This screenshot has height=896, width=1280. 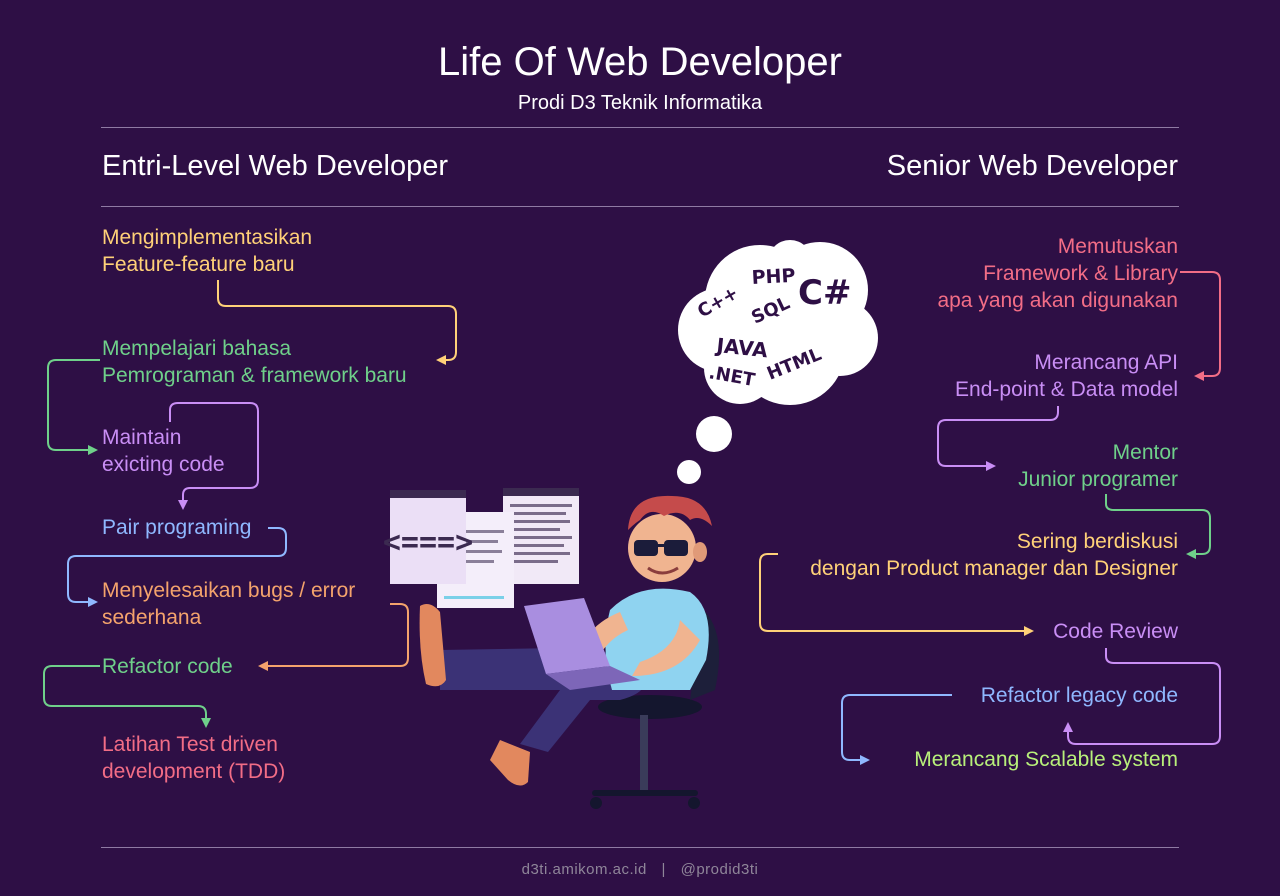 I want to click on footer-website: d3ti.amikom.ac.id, so click(x=584, y=869).